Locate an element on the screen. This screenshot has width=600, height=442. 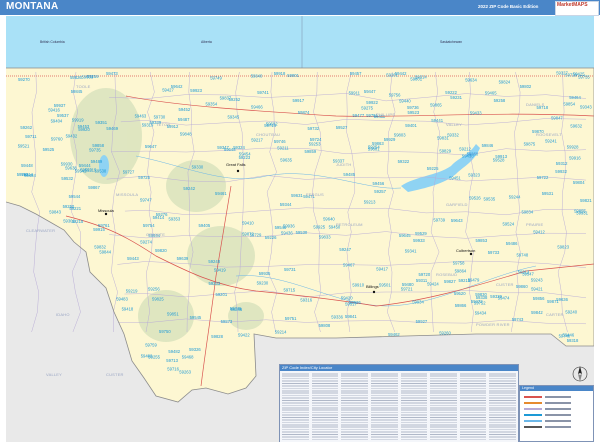
zip-code-label: 59214 is located at coordinates (281, 332).